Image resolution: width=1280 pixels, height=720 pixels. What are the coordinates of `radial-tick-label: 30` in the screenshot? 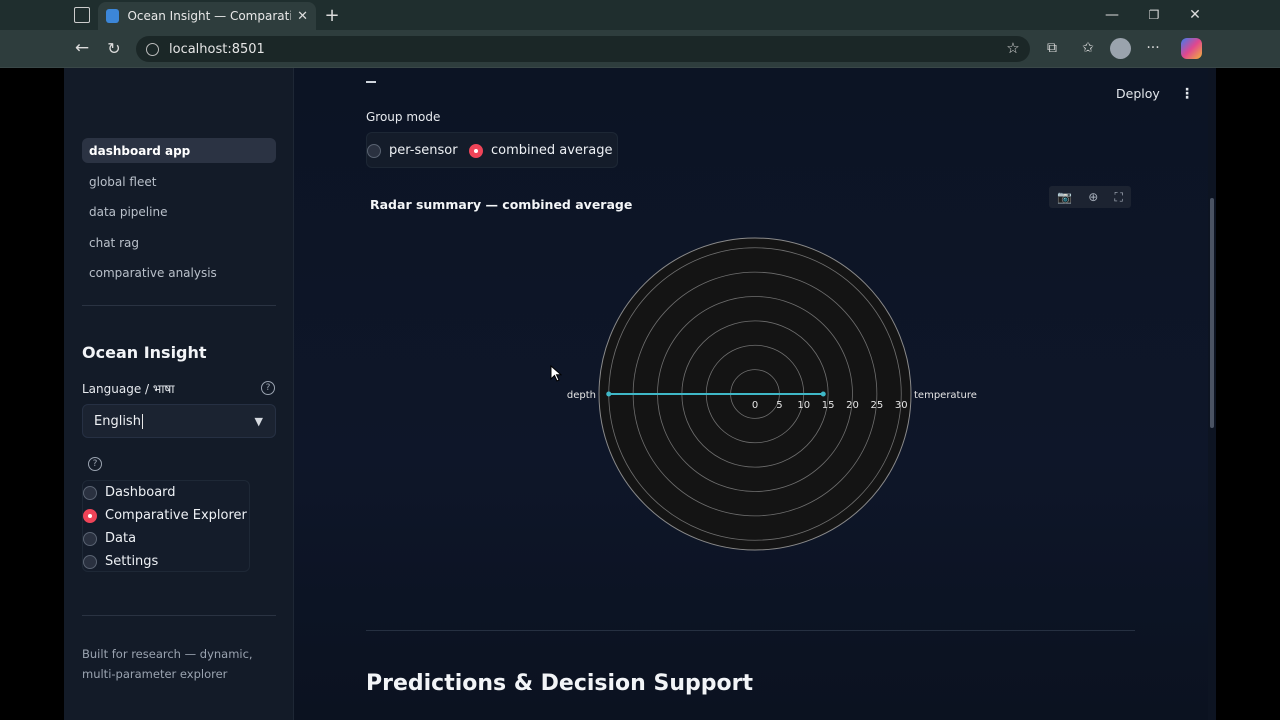 It's located at (901, 405).